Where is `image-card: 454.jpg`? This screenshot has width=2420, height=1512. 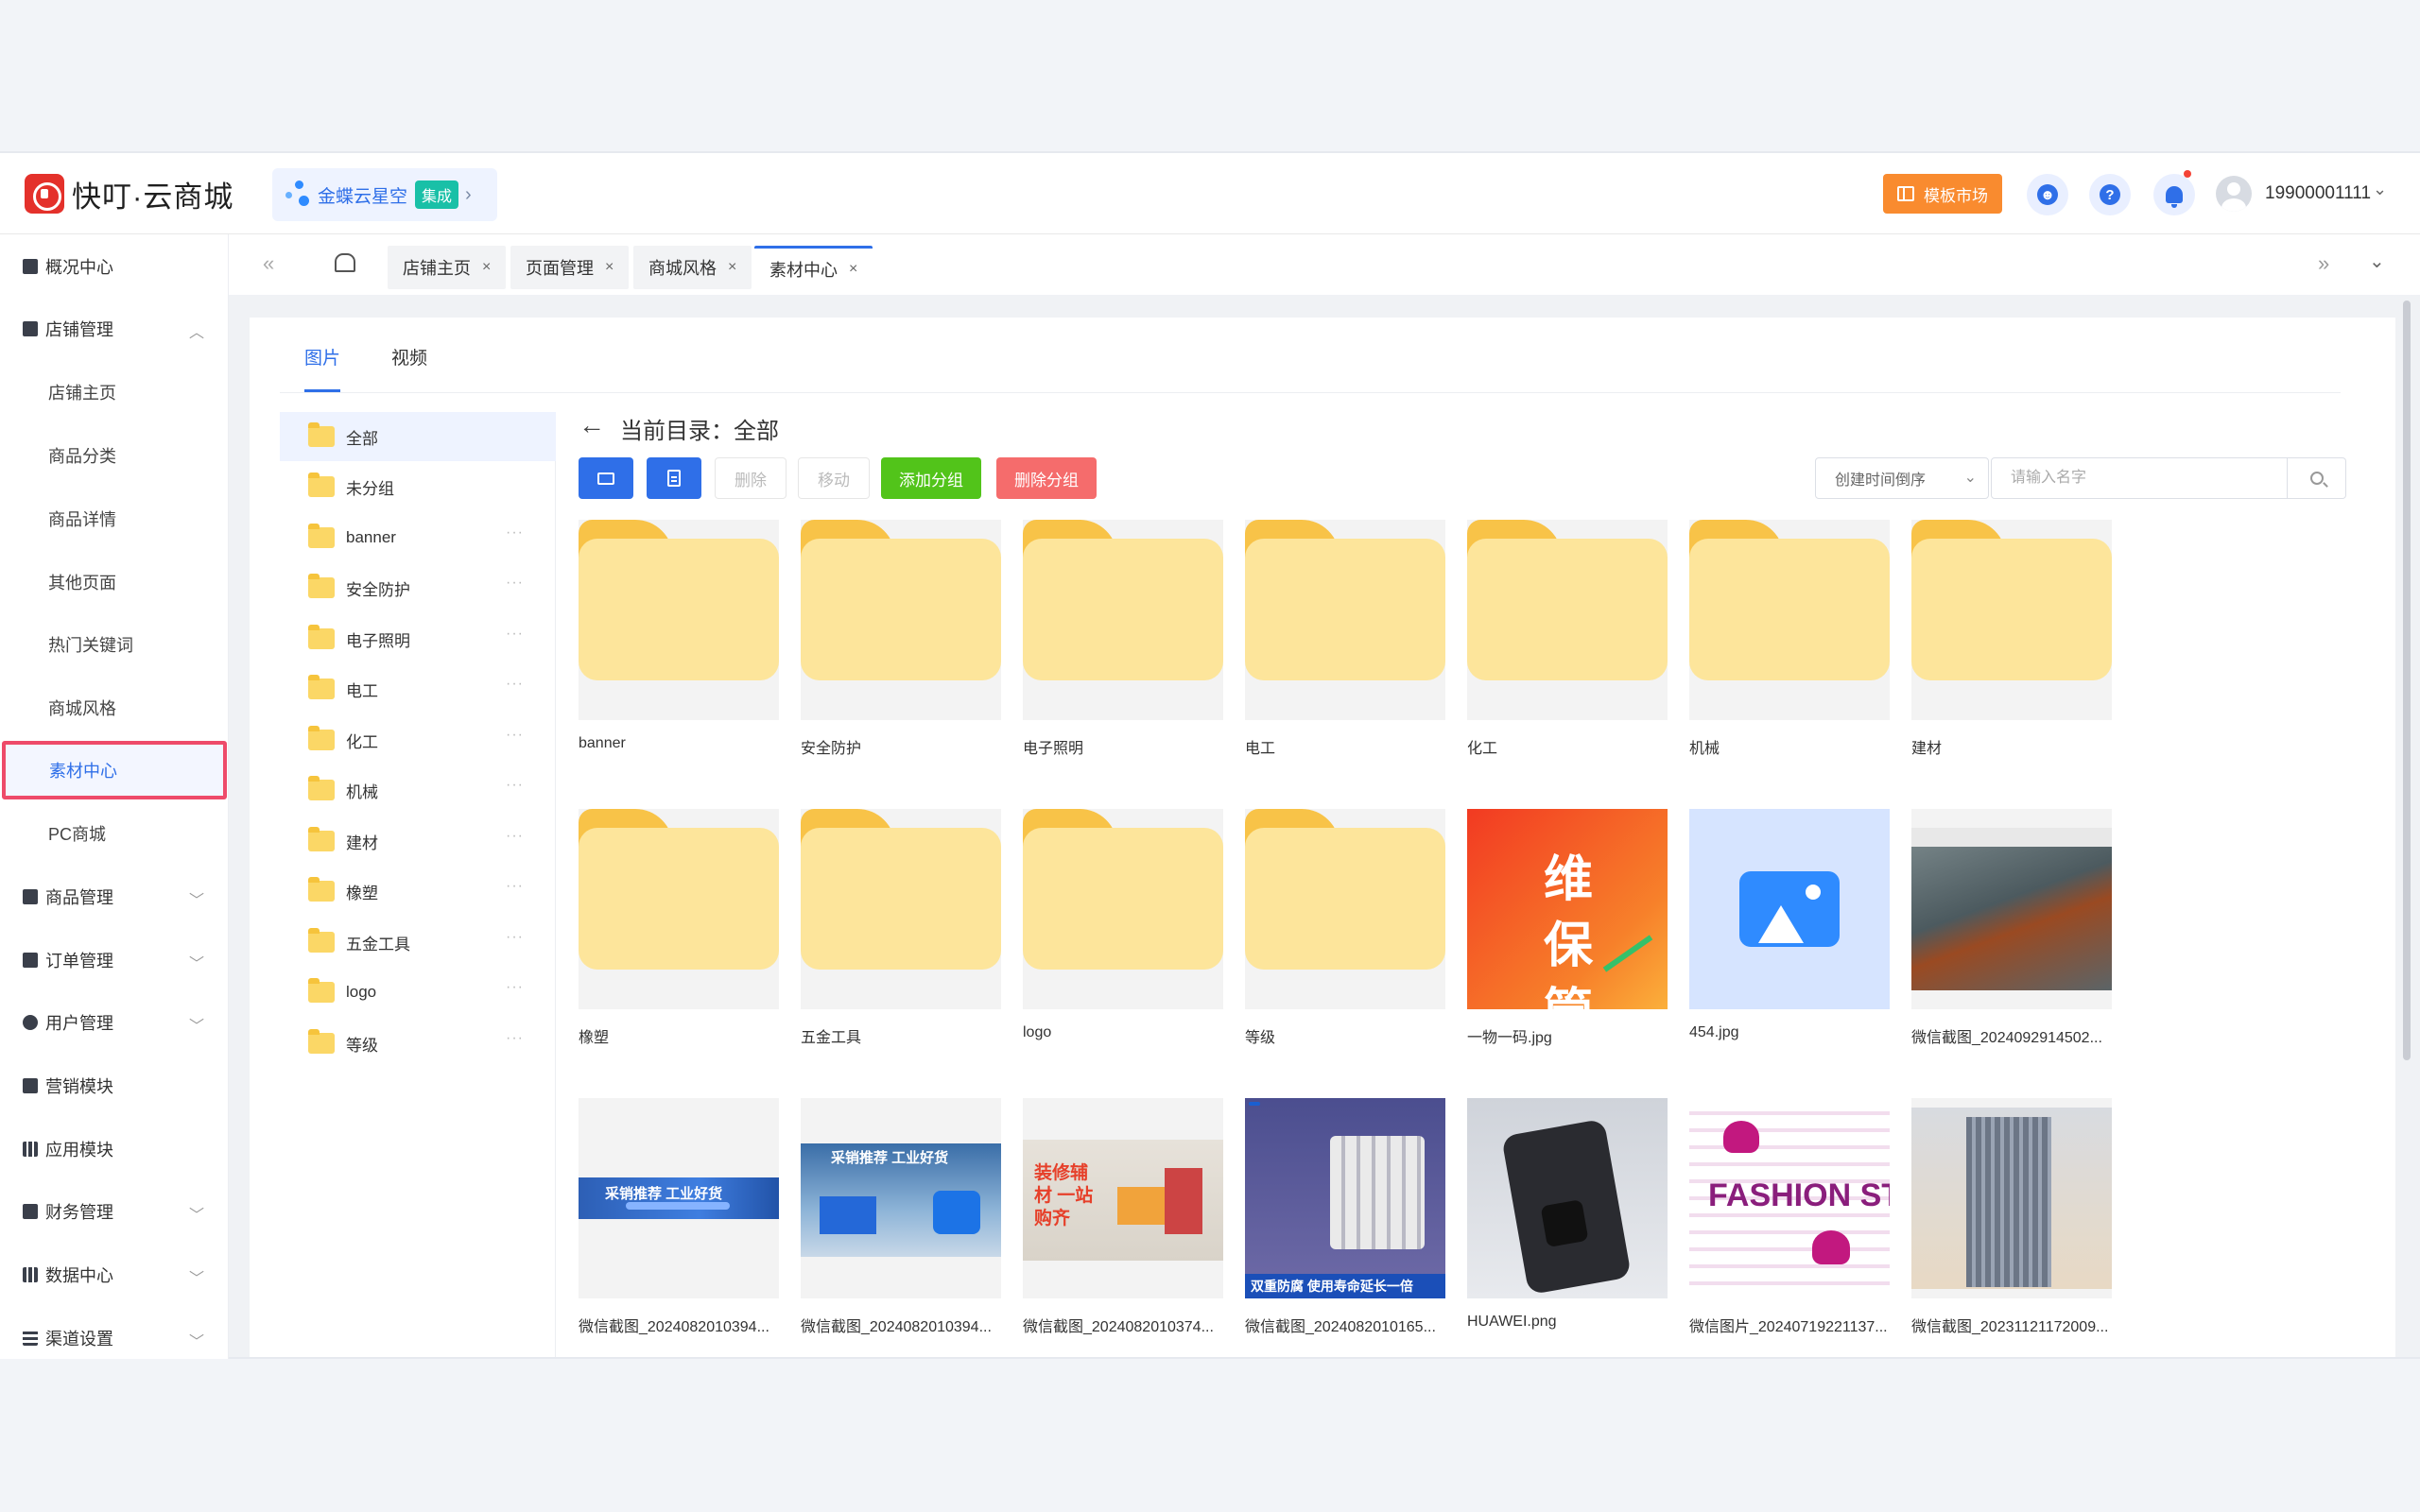 image-card: 454.jpg is located at coordinates (1789, 925).